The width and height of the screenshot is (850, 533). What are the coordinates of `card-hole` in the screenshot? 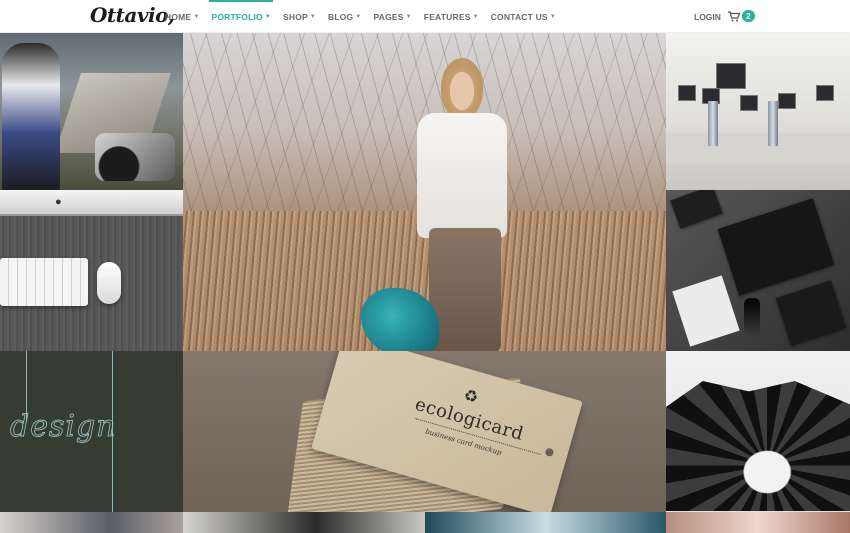 It's located at (549, 452).